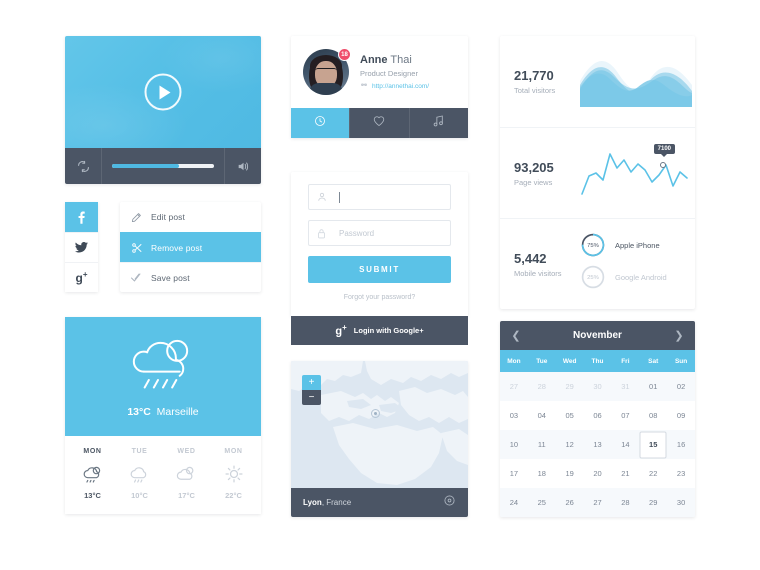 This screenshot has height=570, width=760. Describe the element at coordinates (394, 86) in the screenshot. I see `profile-website-link: http://annethai.com/` at that location.